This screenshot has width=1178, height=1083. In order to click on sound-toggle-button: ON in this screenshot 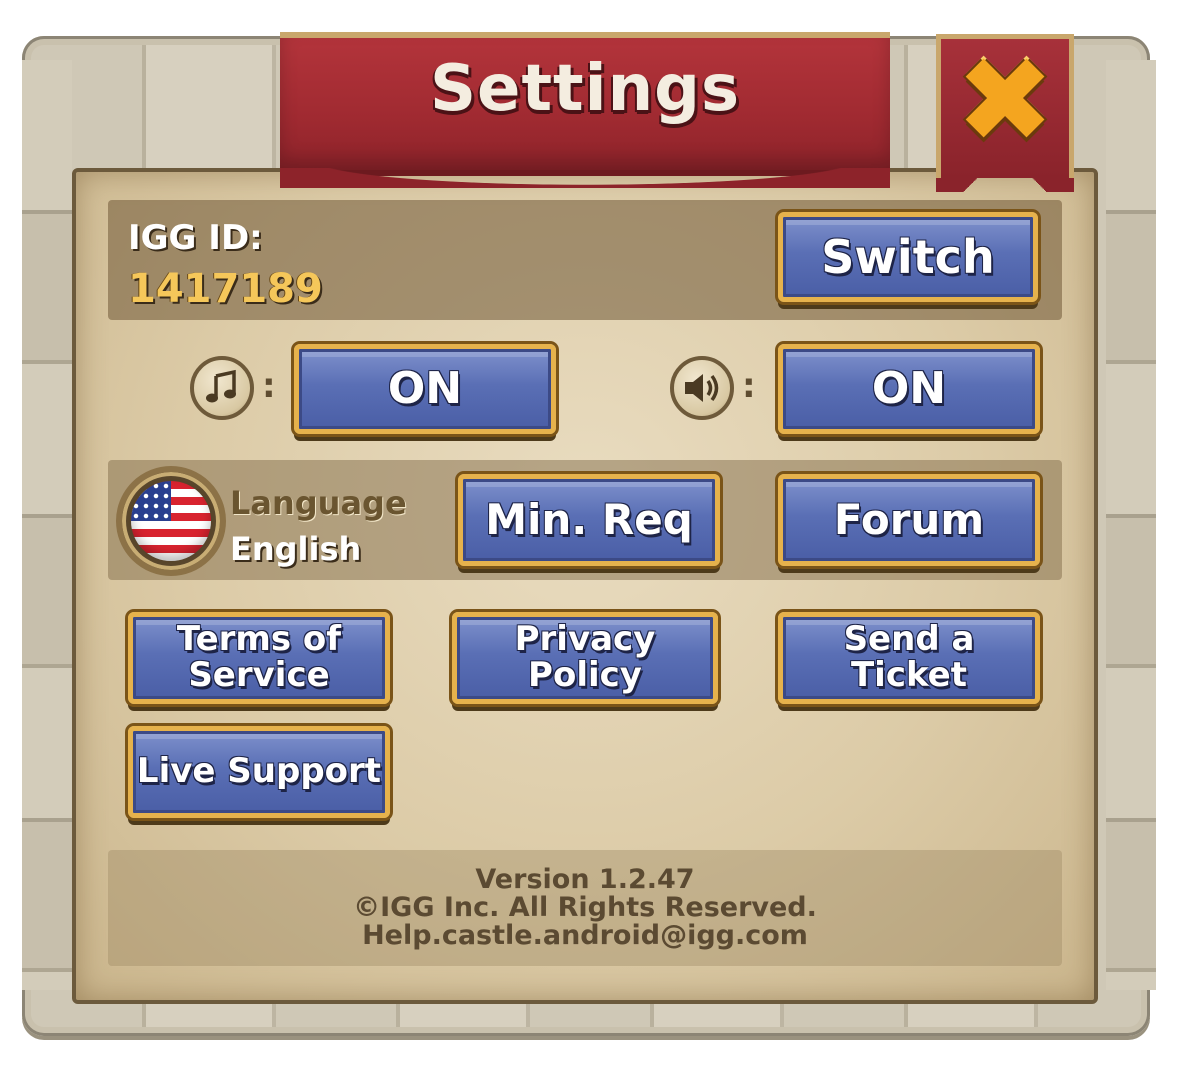, I will do `click(909, 389)`.